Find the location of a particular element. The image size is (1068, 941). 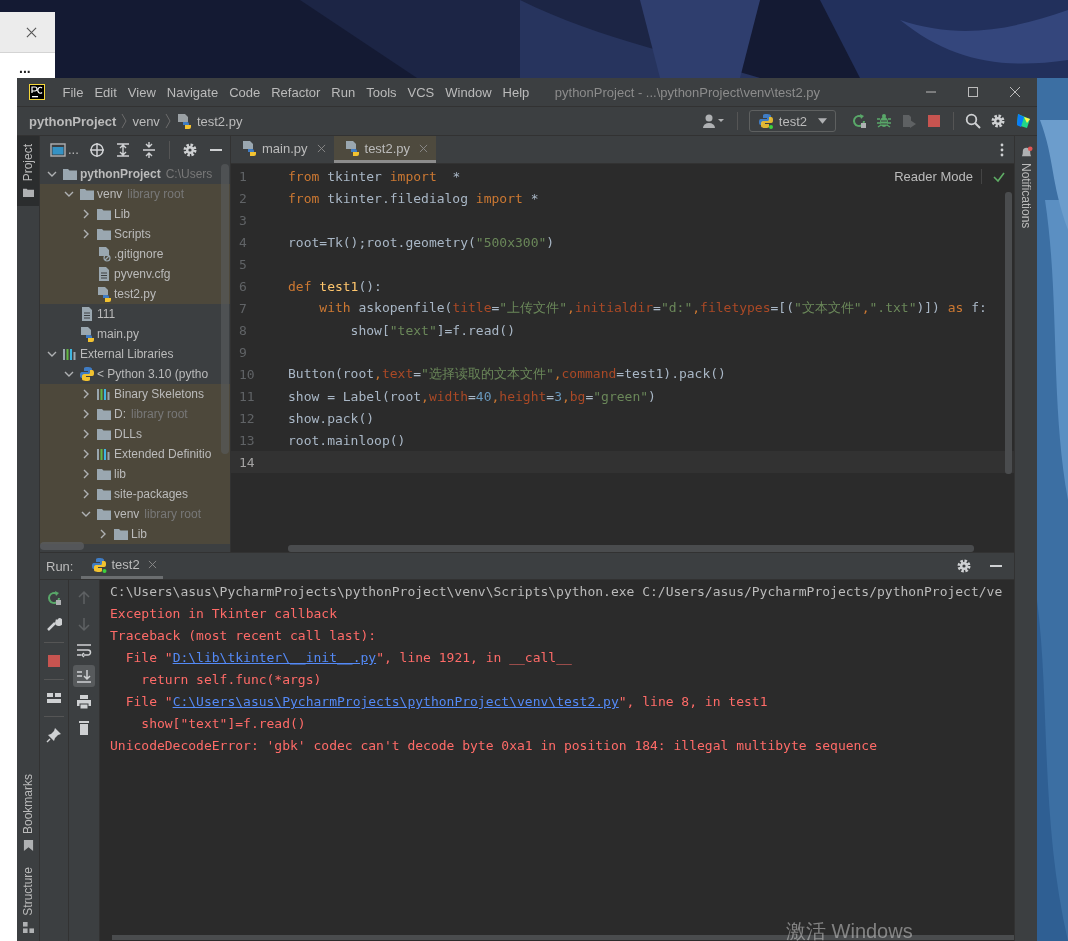

collapse-all-icon is located at coordinates (148, 149).